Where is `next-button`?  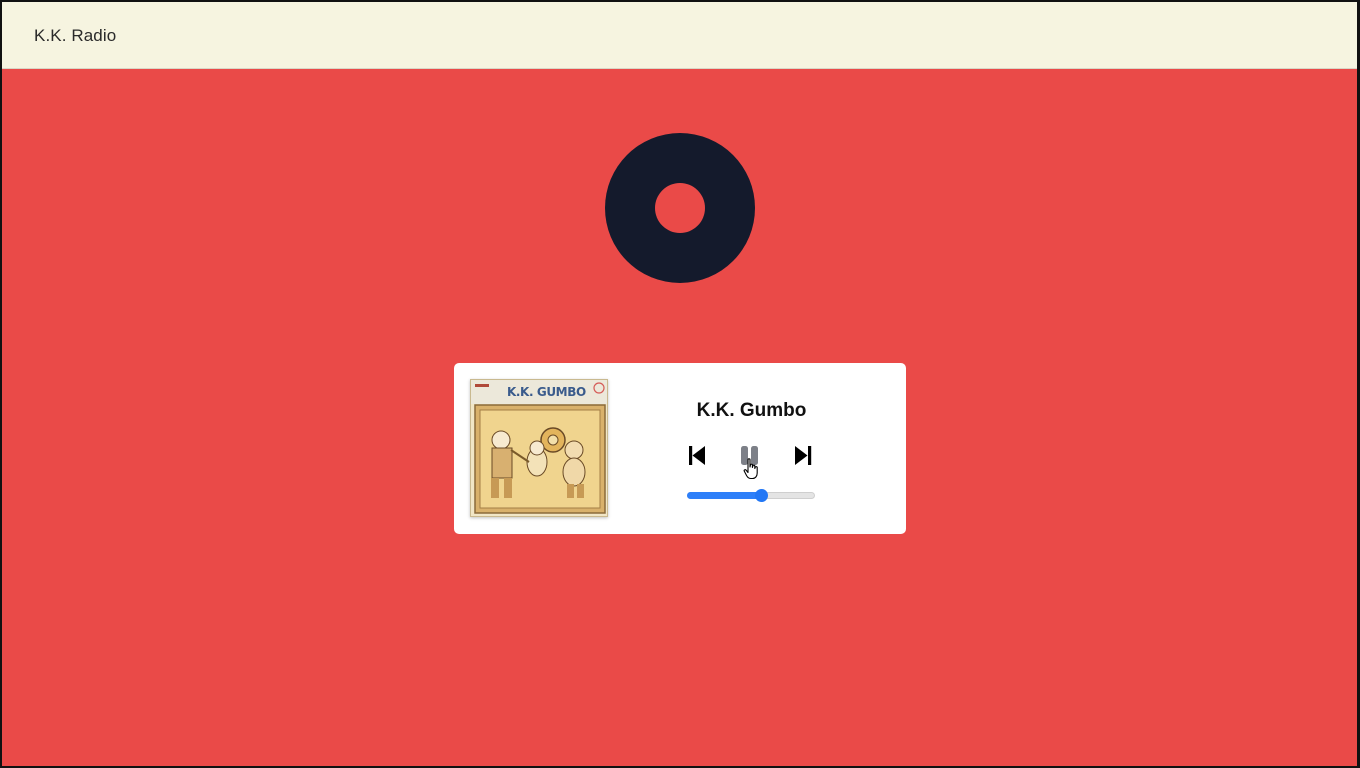 next-button is located at coordinates (803, 456).